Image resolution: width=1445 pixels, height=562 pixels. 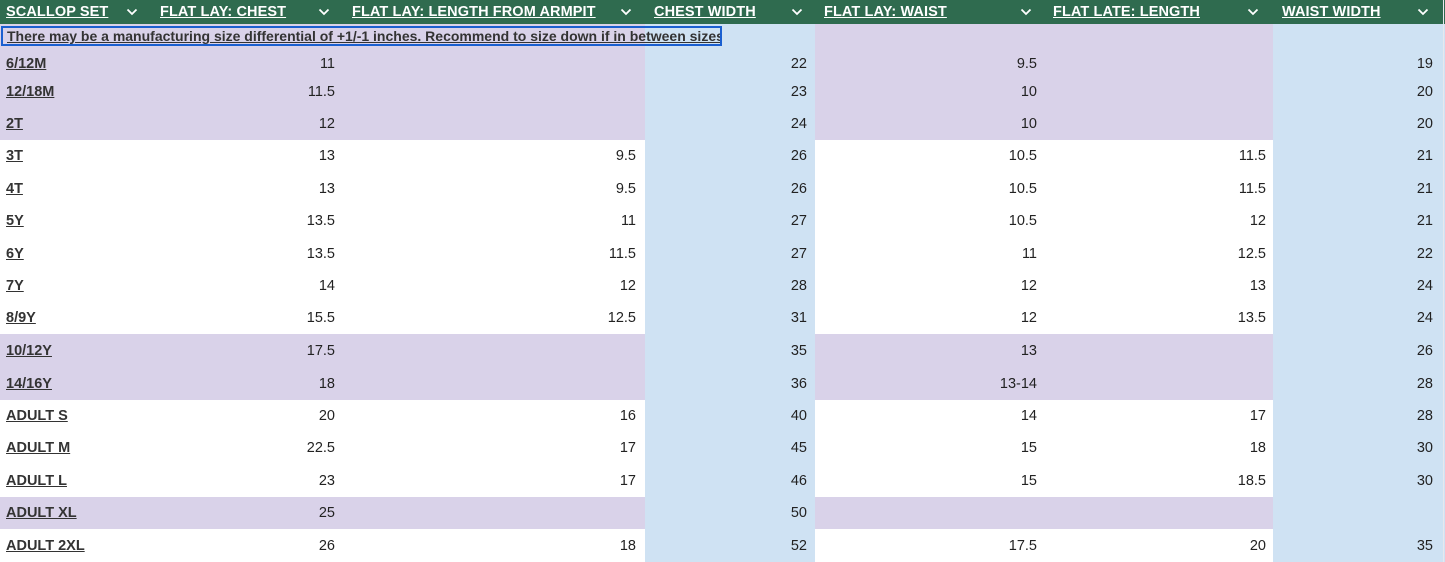 What do you see at coordinates (242, 123) in the screenshot?
I see `flat-lay-chest-cell: 12` at bounding box center [242, 123].